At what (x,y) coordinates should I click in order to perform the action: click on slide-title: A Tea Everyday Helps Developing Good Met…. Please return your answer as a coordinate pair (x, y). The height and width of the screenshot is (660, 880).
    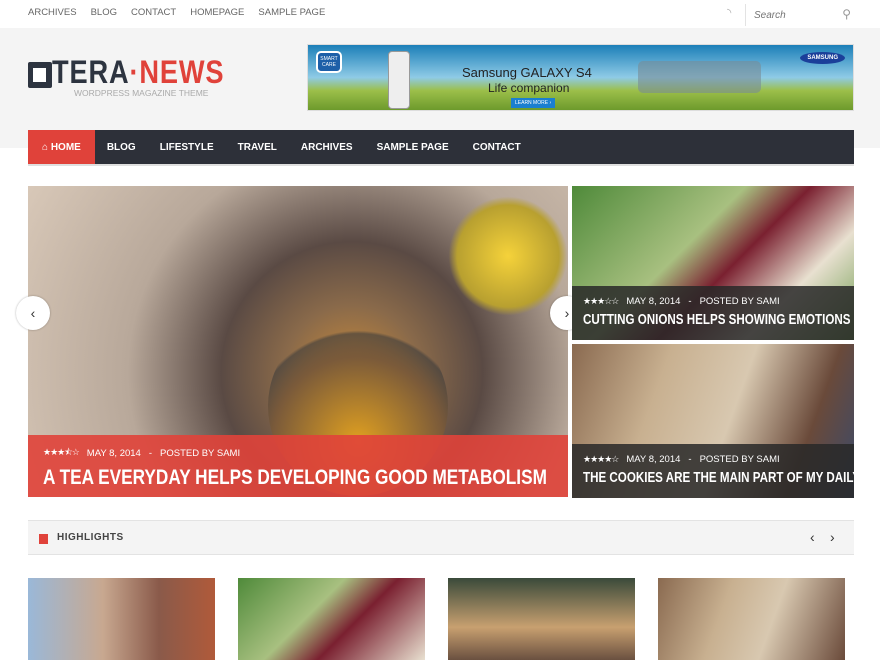
    Looking at the image, I should click on (295, 478).